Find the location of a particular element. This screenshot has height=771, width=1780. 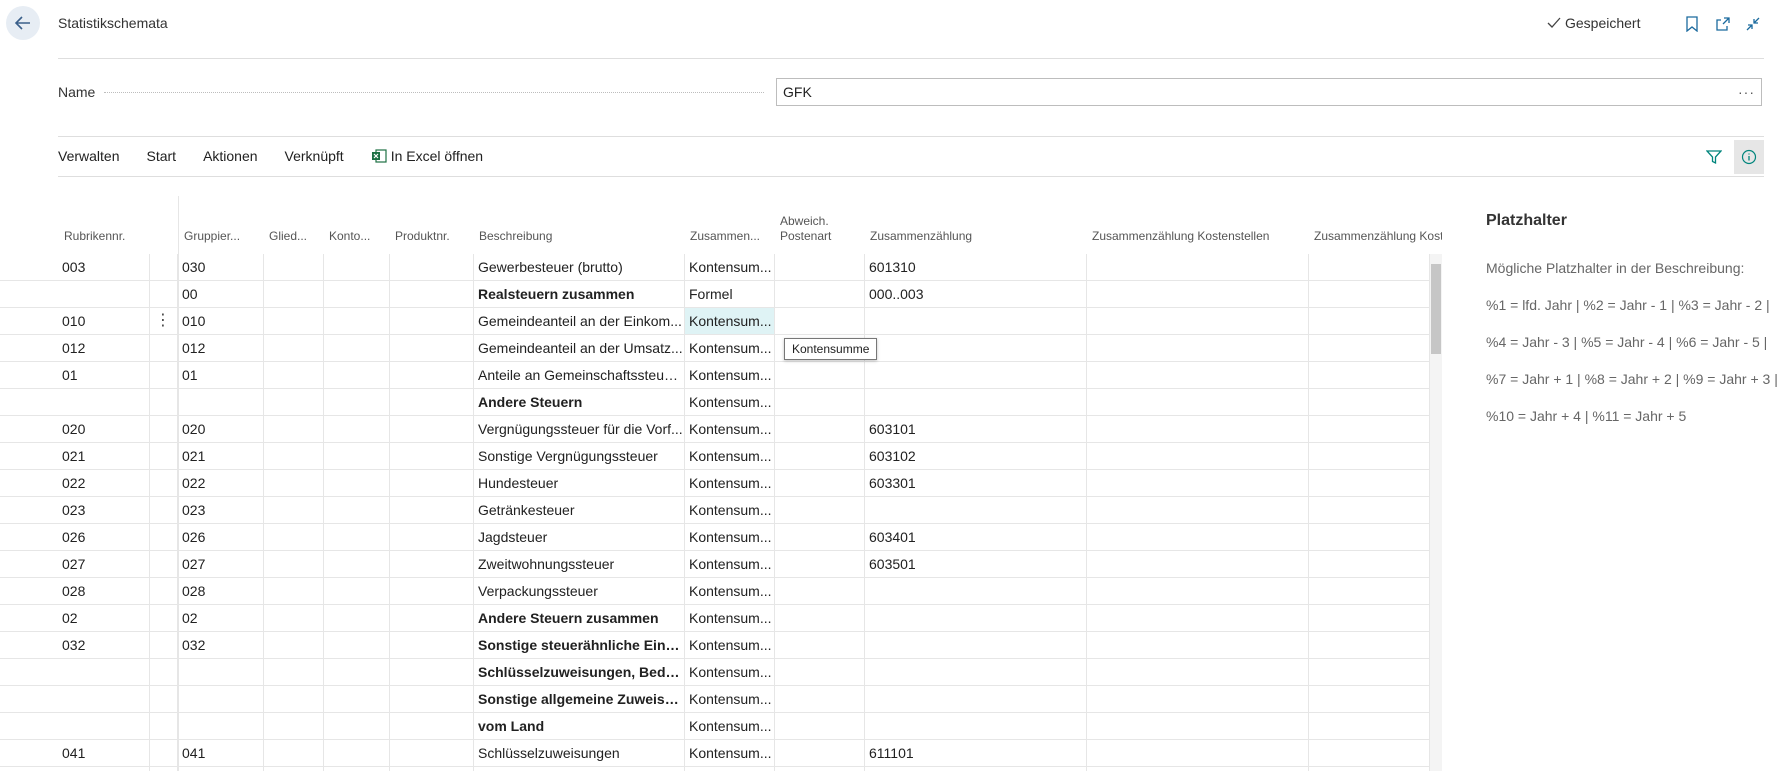

cell-summe: 000..003 is located at coordinates (976, 294).